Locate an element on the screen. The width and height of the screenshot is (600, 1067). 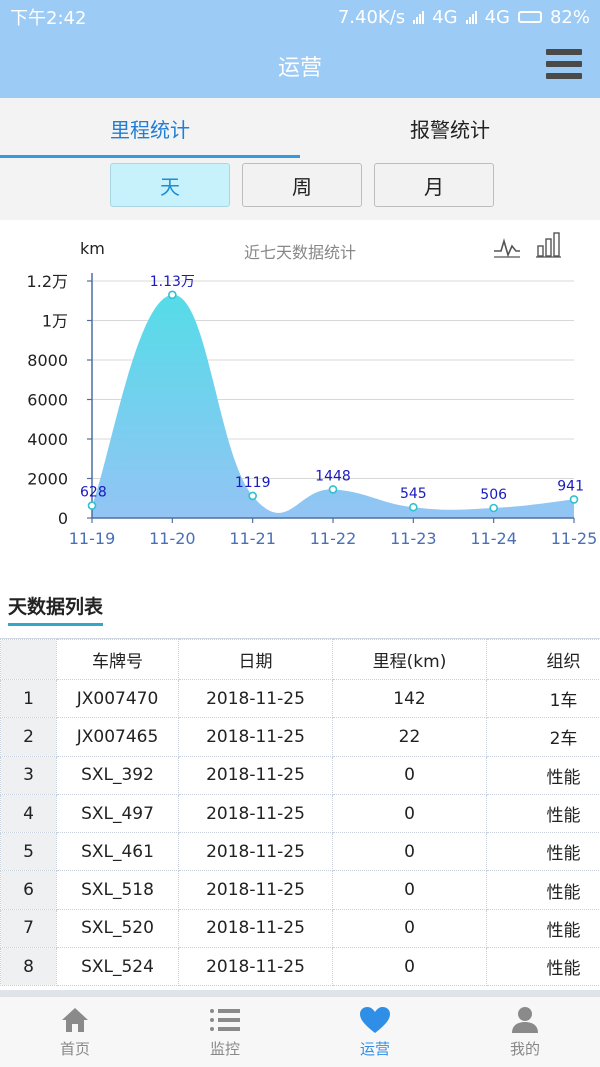
status-bar: 下午2:42 7.40K/s 4G 4G 82% is located at coordinates (300, 17).